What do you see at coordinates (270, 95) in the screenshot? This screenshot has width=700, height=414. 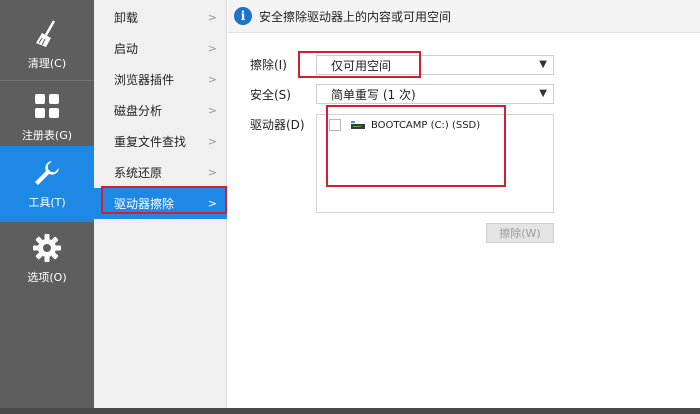 I see `security-label: 安全(S)` at bounding box center [270, 95].